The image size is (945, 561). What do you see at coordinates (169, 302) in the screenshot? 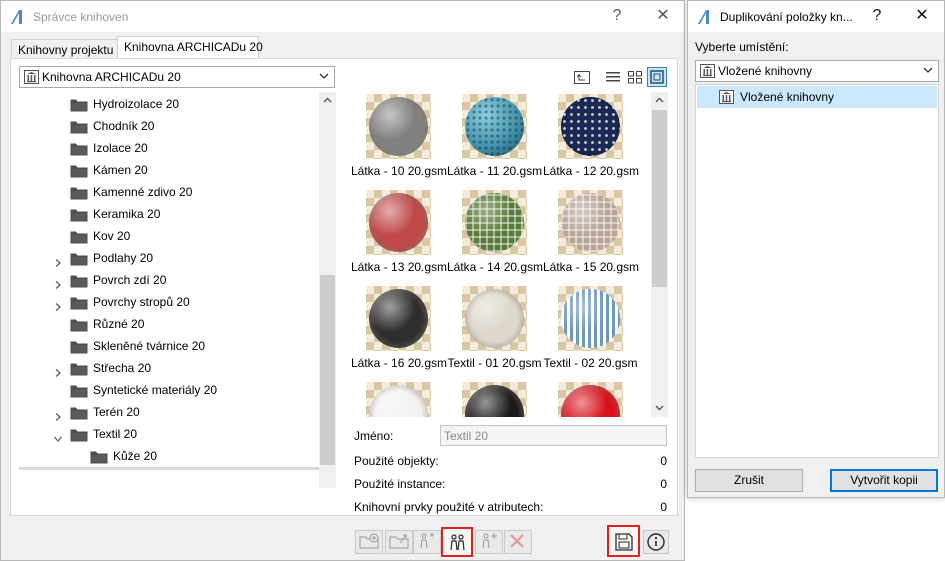
I see `tree-item: Povrchy stropů 20` at bounding box center [169, 302].